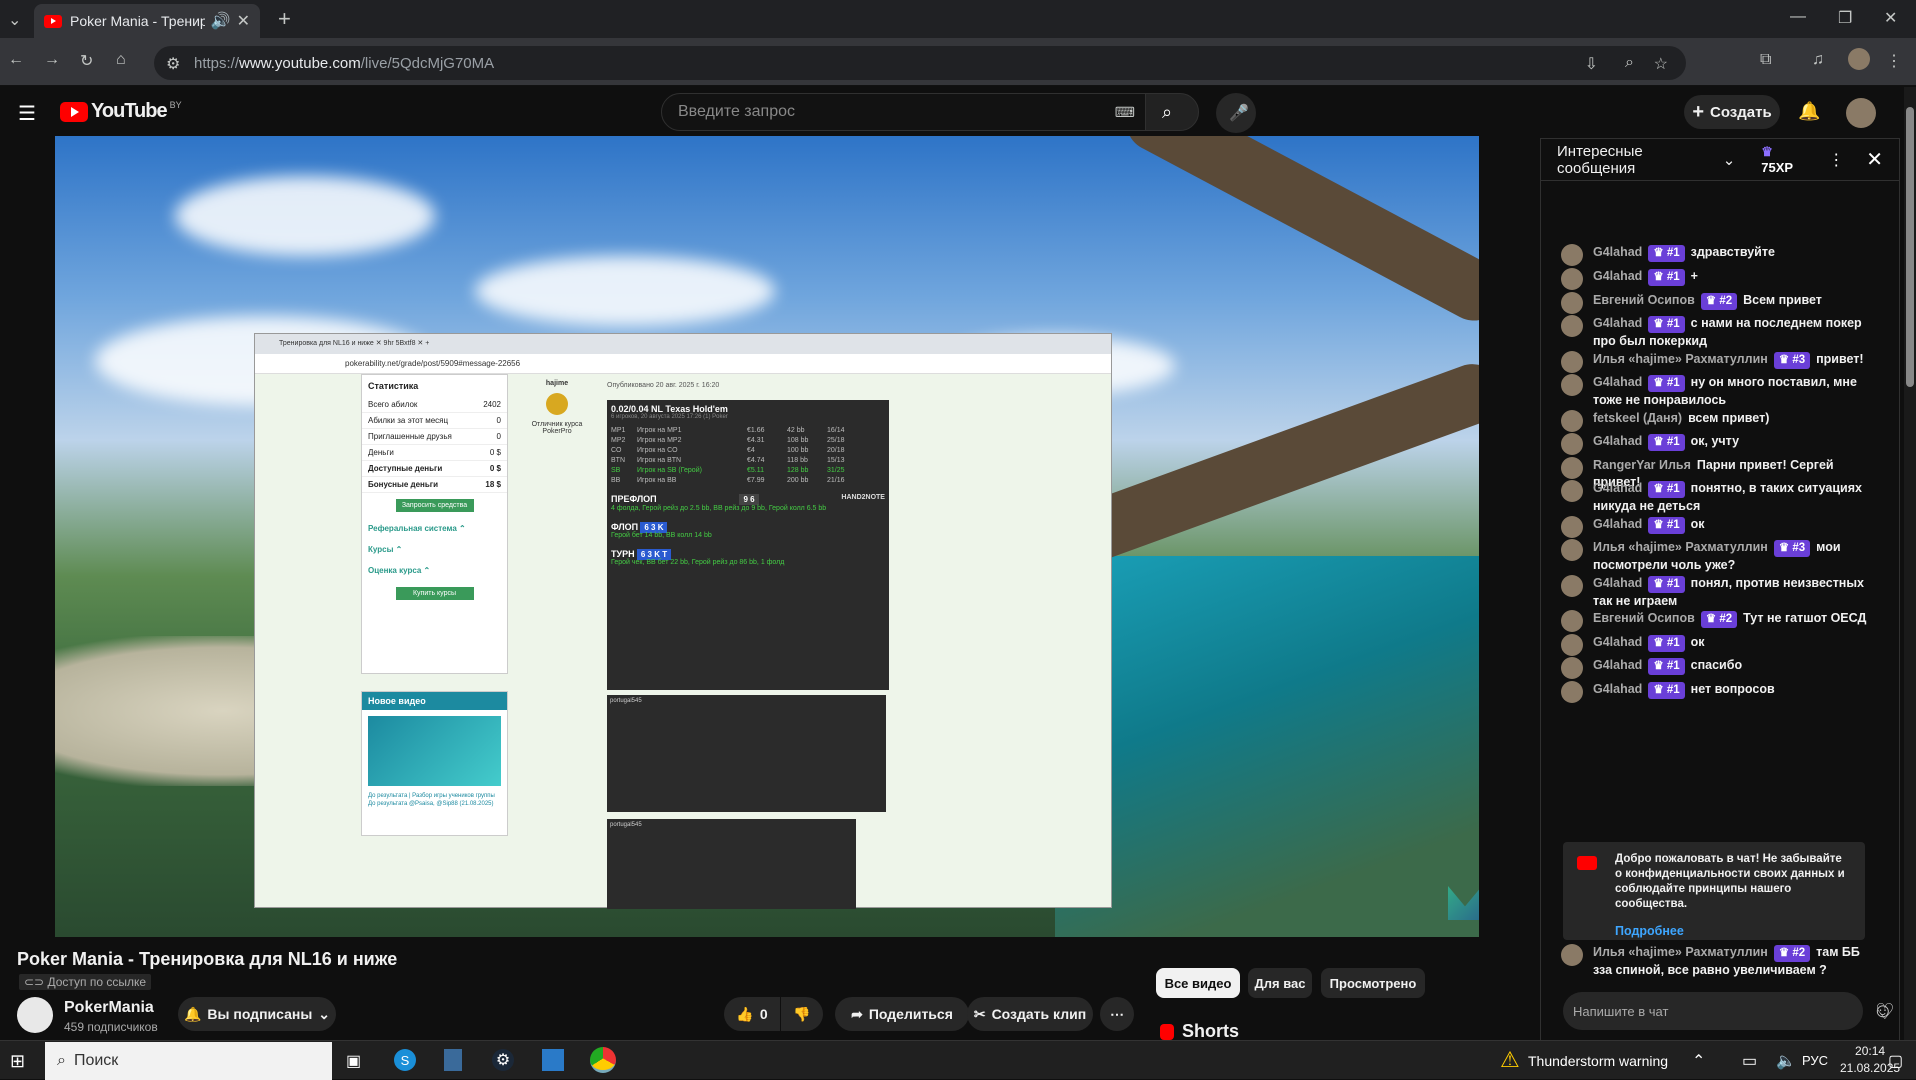  I want to click on badge-label: #2, so click(1726, 301).